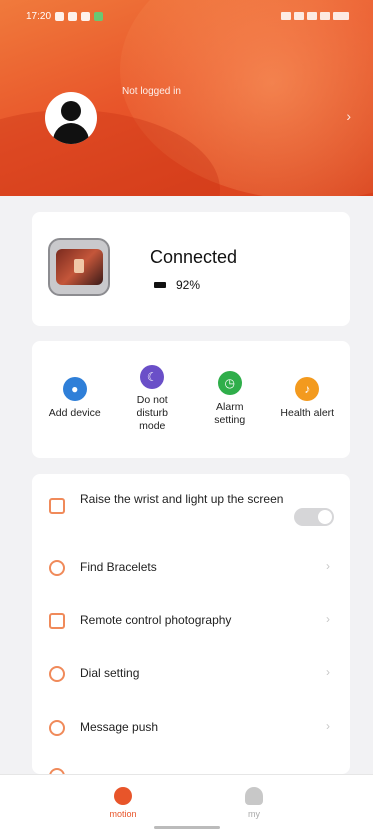 The height and width of the screenshot is (830, 373). Describe the element at coordinates (182, 499) in the screenshot. I see `setting-label: Raise the wrist and light up the screen` at that location.